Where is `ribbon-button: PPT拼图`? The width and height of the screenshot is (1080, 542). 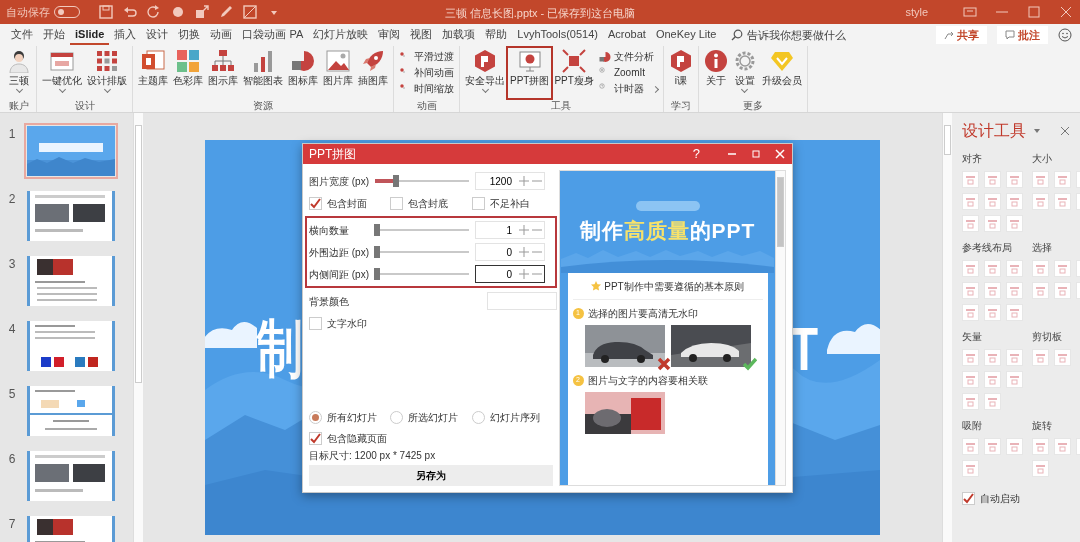
ribbon-button: PPT拼图 is located at coordinates (530, 73).